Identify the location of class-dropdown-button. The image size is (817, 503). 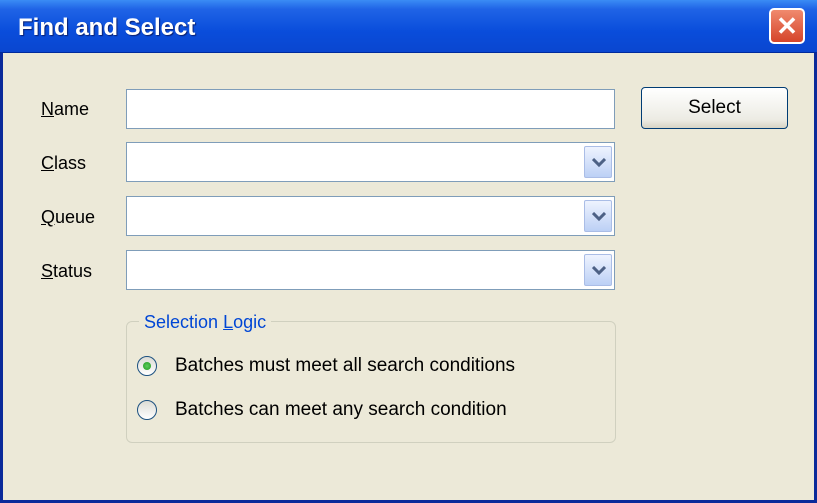
(598, 162).